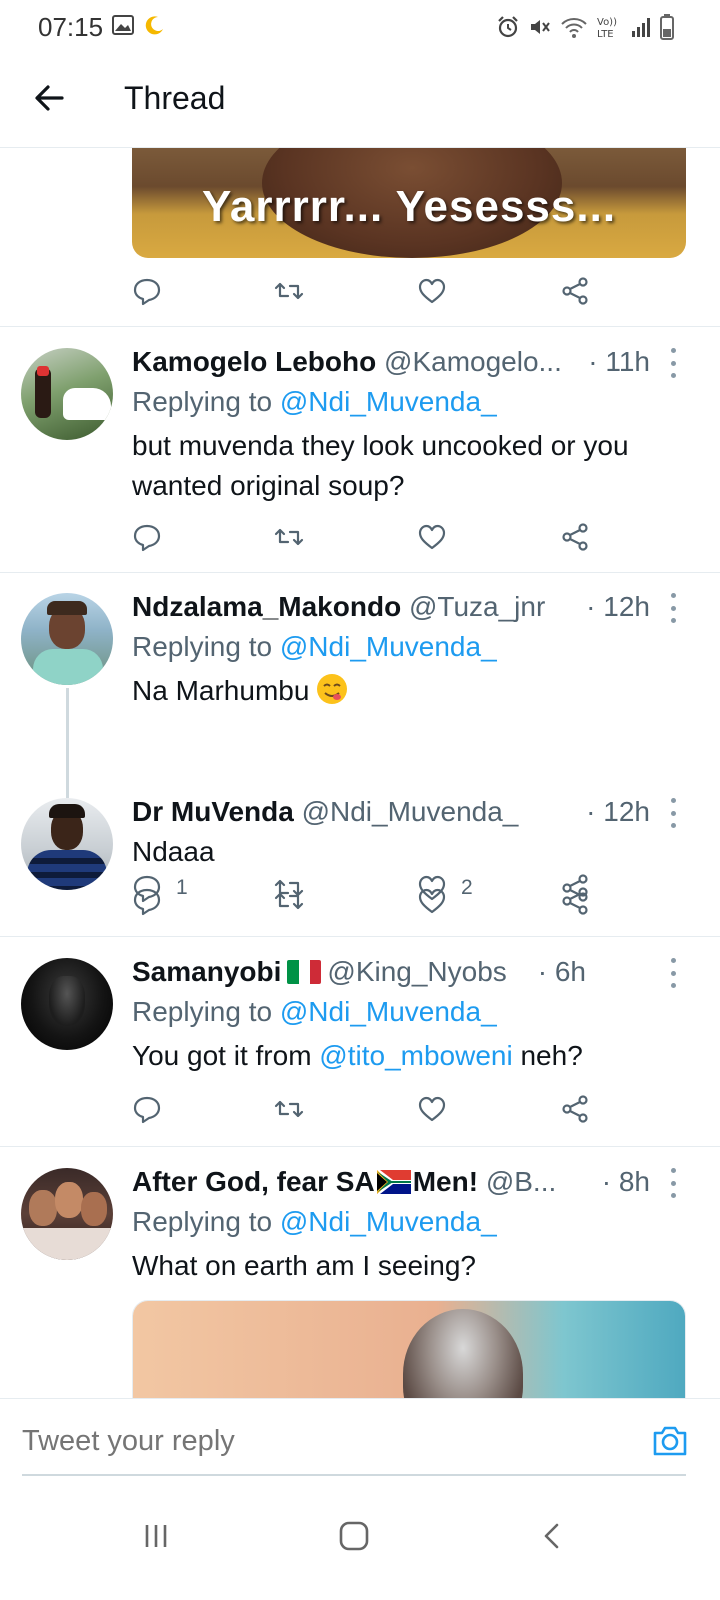 The image size is (720, 1600). Describe the element at coordinates (266, 606) in the screenshot. I see `author-name: Ndzalama_Makondo` at that location.